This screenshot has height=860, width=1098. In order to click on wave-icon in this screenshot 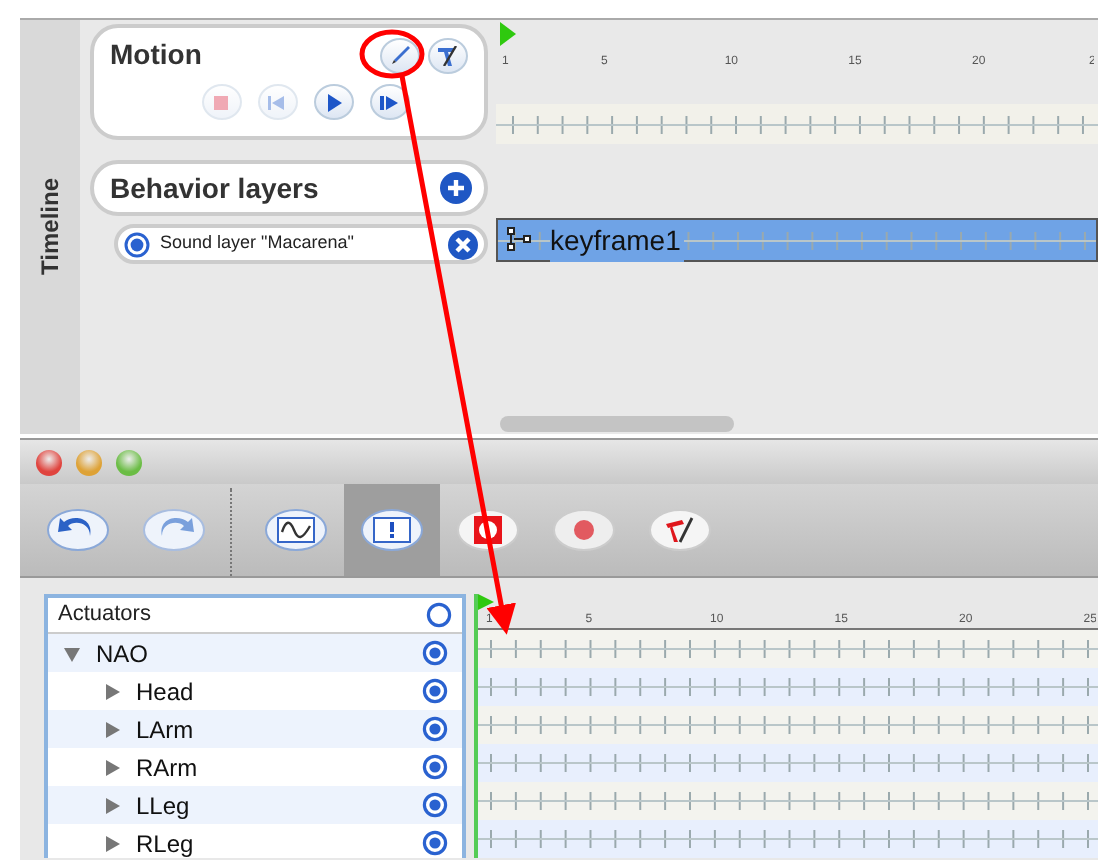, I will do `click(296, 530)`.